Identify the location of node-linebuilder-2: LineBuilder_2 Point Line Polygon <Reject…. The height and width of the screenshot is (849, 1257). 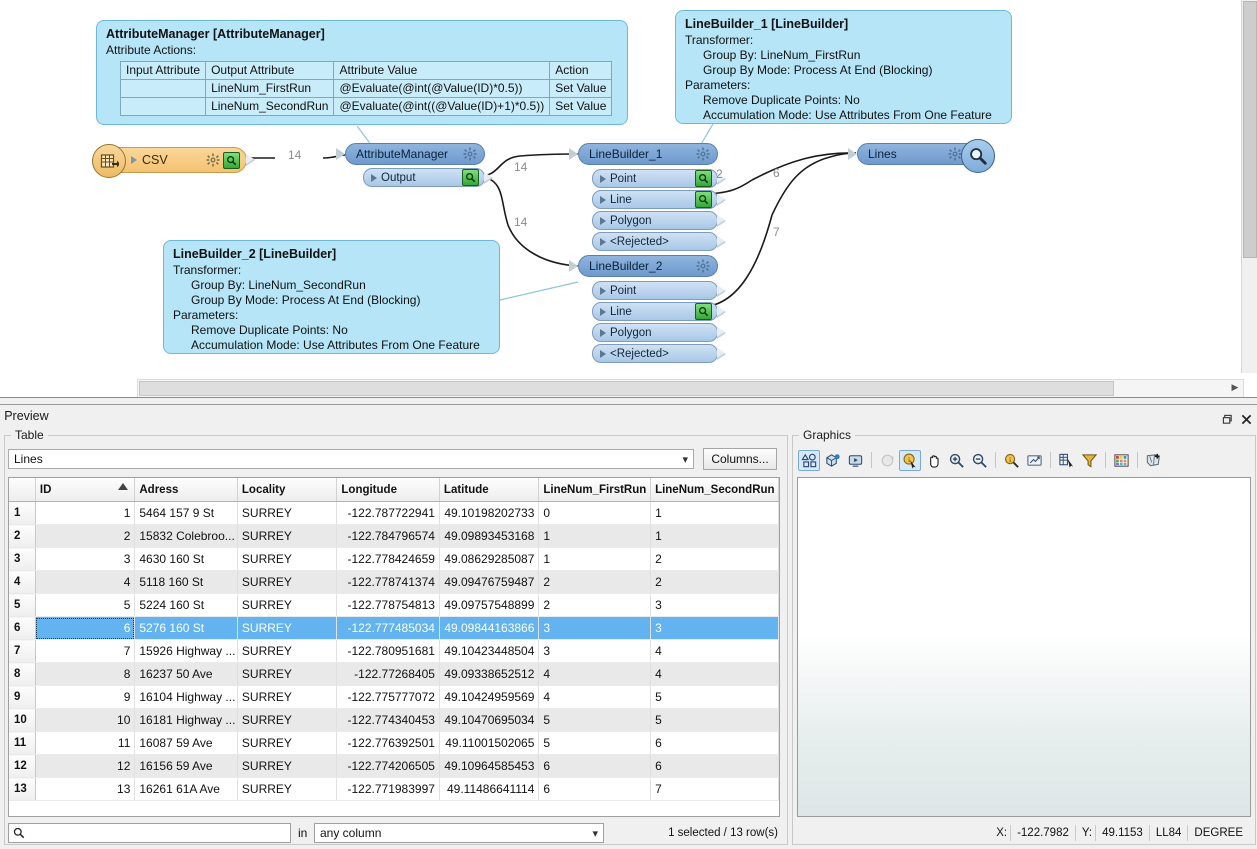
(647, 309).